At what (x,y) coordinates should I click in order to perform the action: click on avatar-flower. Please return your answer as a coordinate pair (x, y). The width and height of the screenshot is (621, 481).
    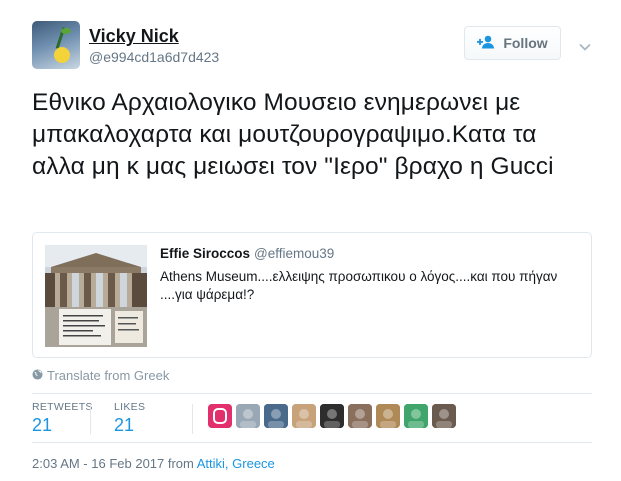
    Looking at the image, I should click on (62, 55).